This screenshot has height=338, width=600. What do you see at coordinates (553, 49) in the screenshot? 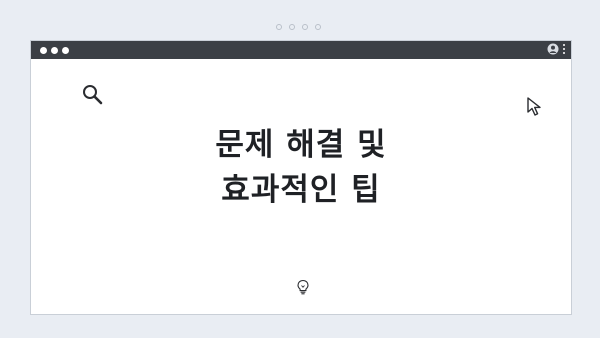
I see `profile-icon` at bounding box center [553, 49].